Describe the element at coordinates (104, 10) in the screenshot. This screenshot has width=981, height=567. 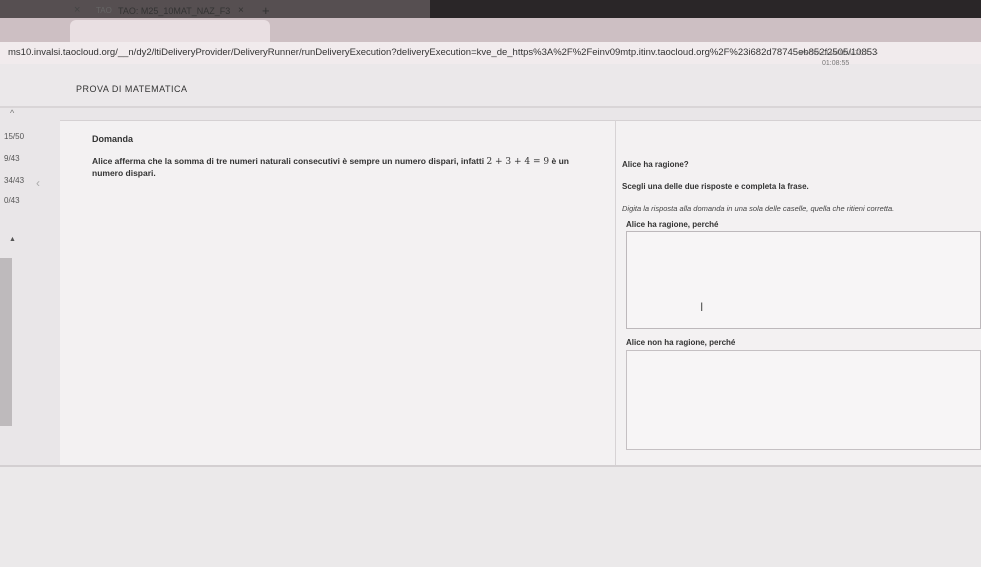
I see `tab-favicon: TAO` at that location.